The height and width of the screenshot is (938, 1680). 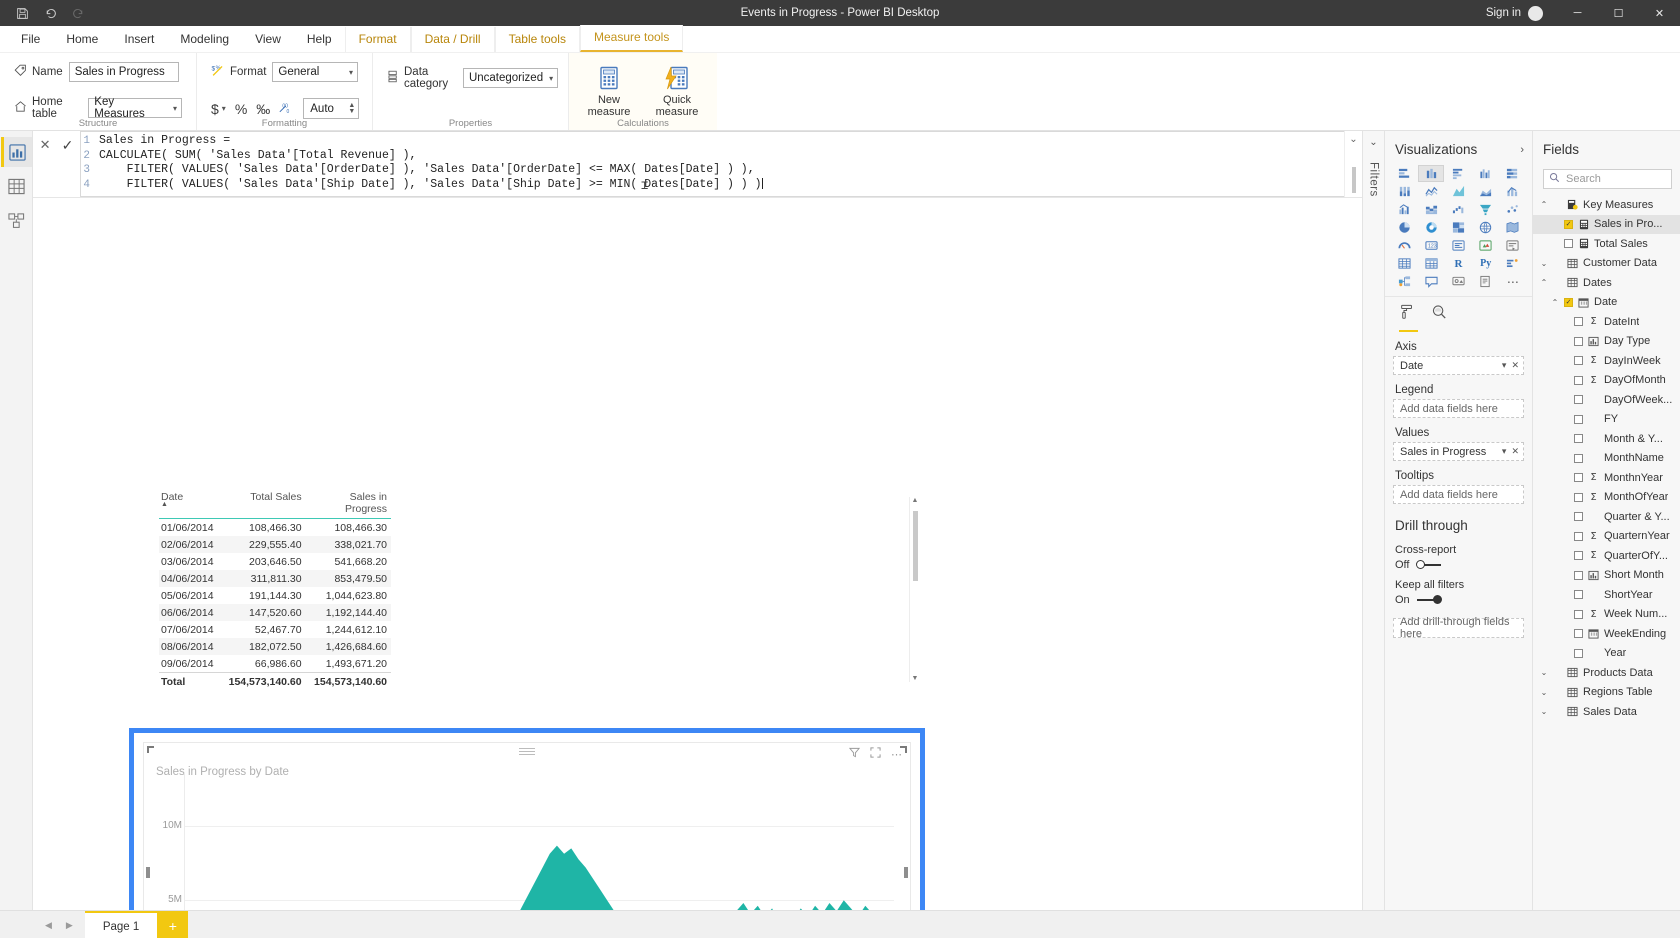 What do you see at coordinates (275, 647) in the screenshot?
I see `table-row: 08/06/2014 182,072.50 1,426,684.60` at bounding box center [275, 647].